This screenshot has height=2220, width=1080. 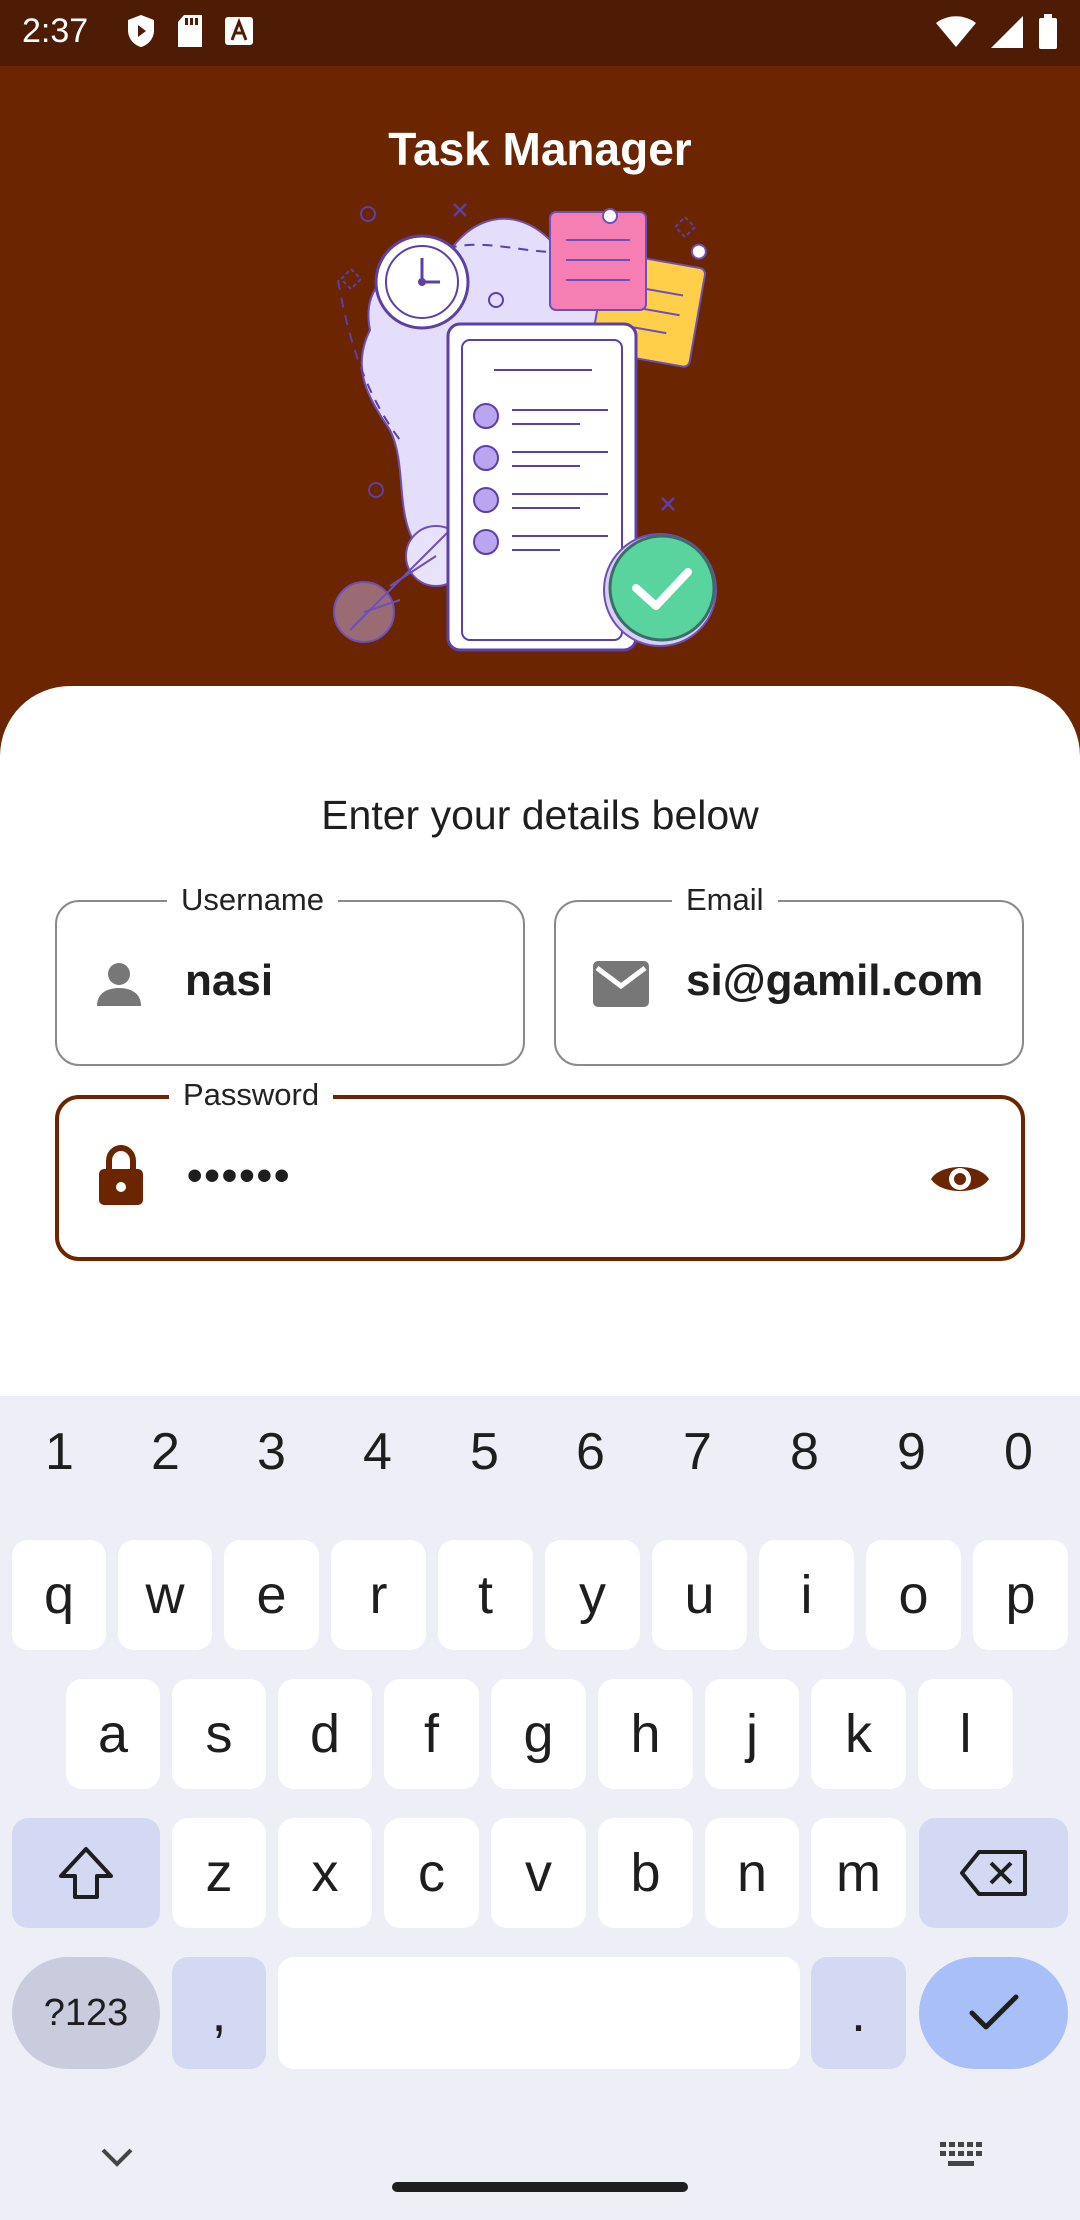 What do you see at coordinates (119, 984) in the screenshot?
I see `person-icon` at bounding box center [119, 984].